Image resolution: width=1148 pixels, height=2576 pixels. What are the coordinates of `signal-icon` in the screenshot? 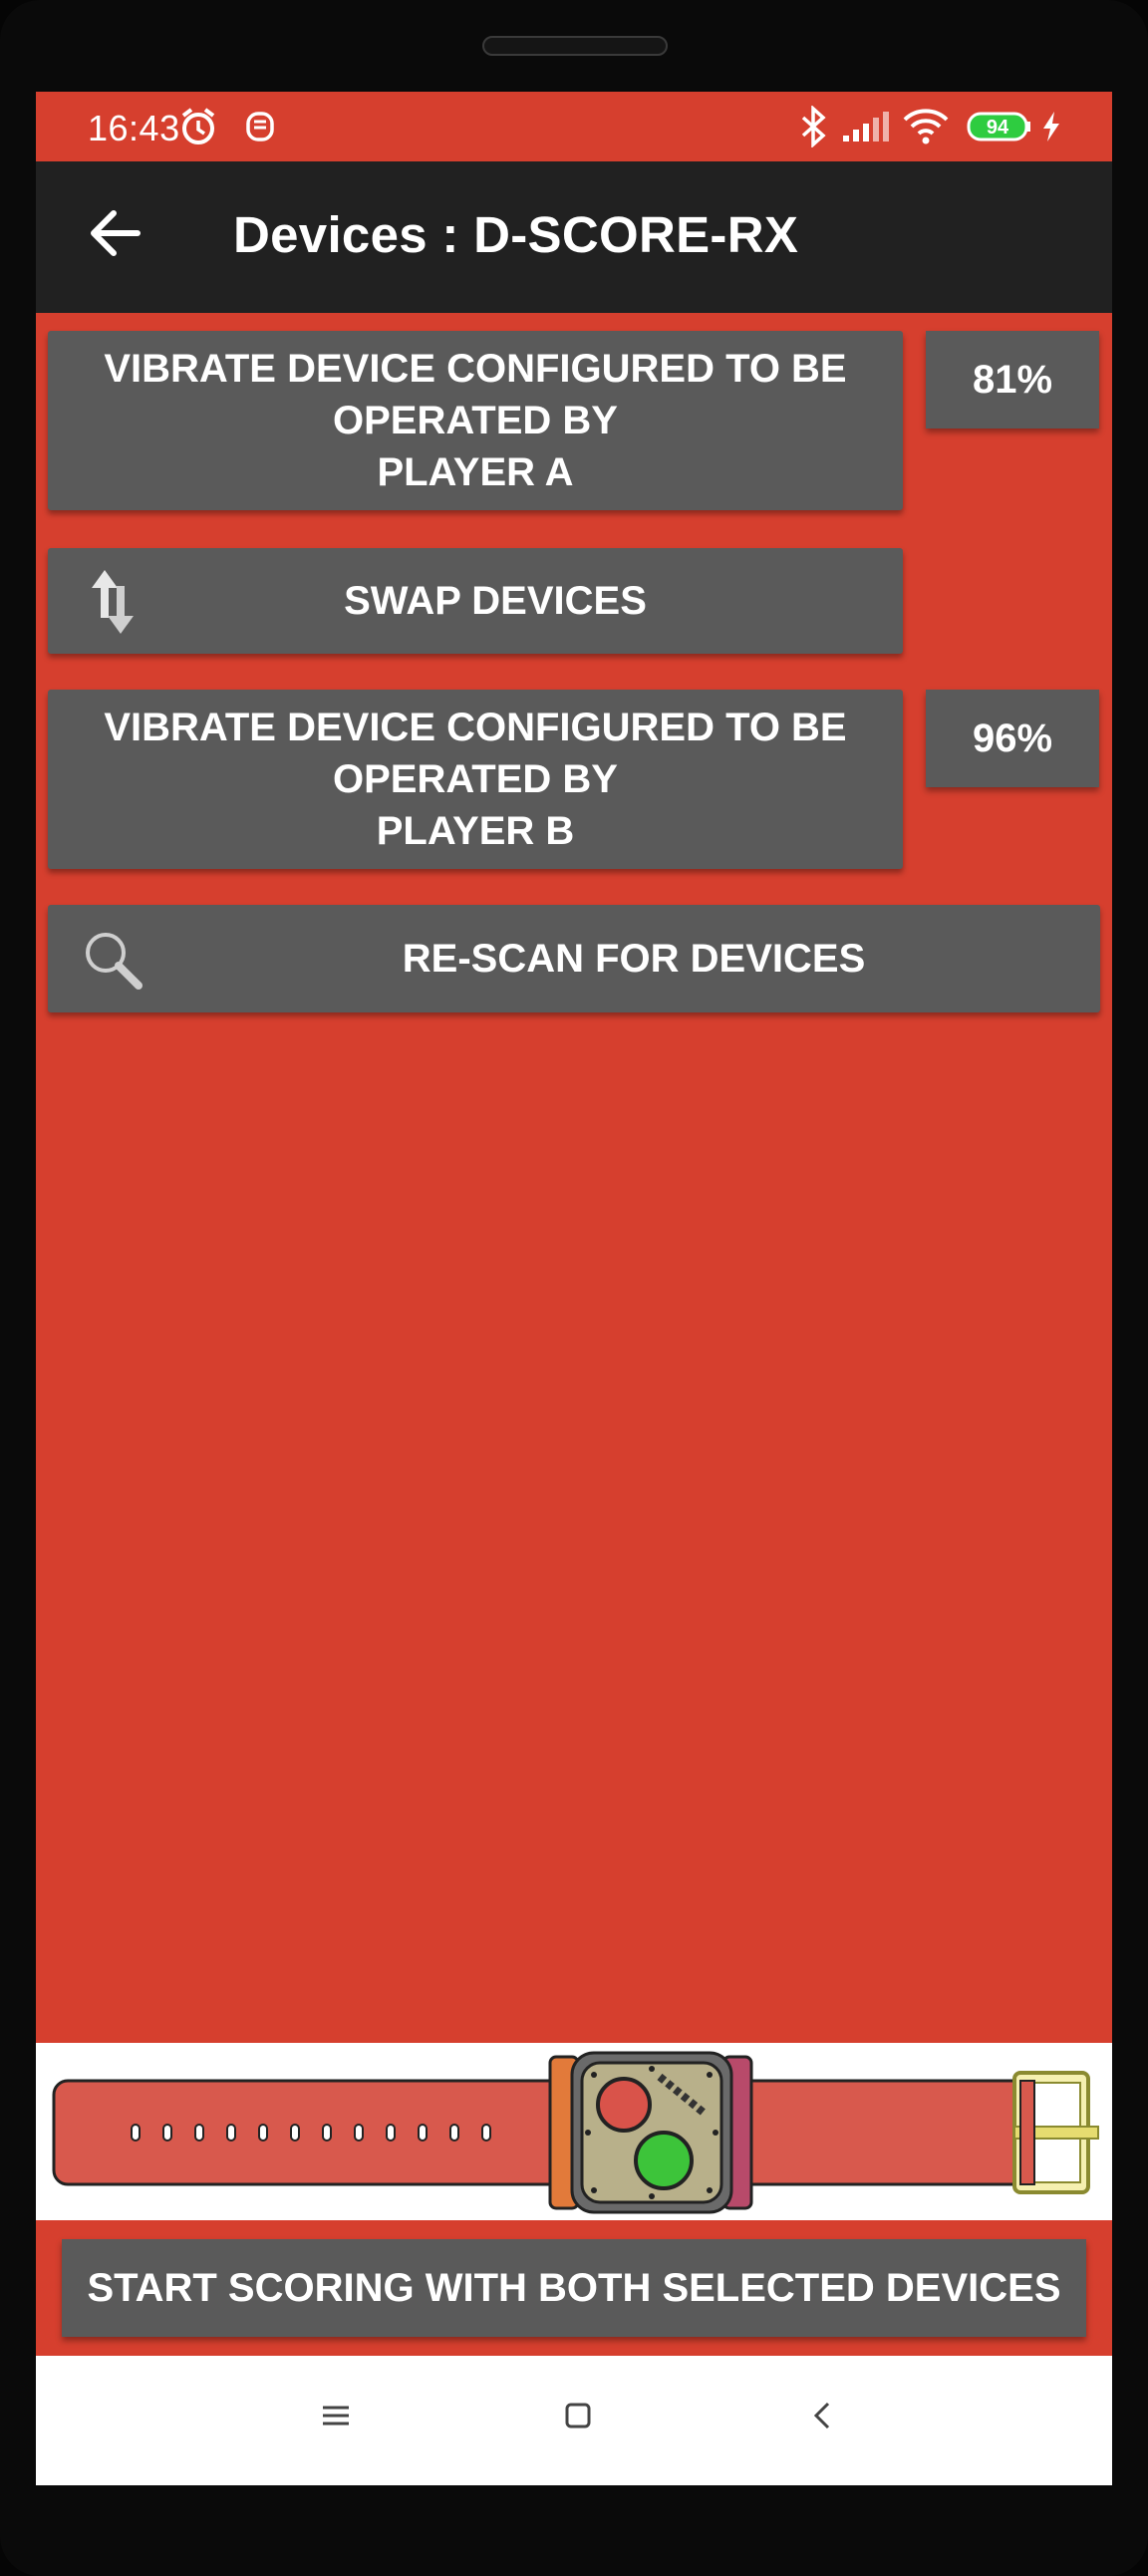 It's located at (866, 131).